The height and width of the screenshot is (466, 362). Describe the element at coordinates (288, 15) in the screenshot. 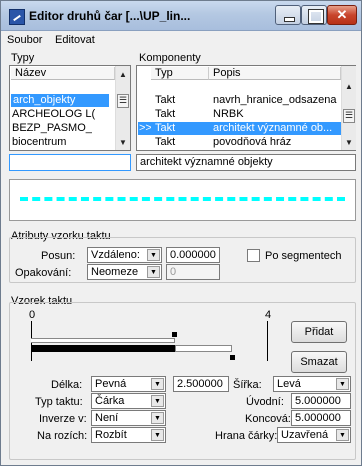

I see `minimize-button` at that location.